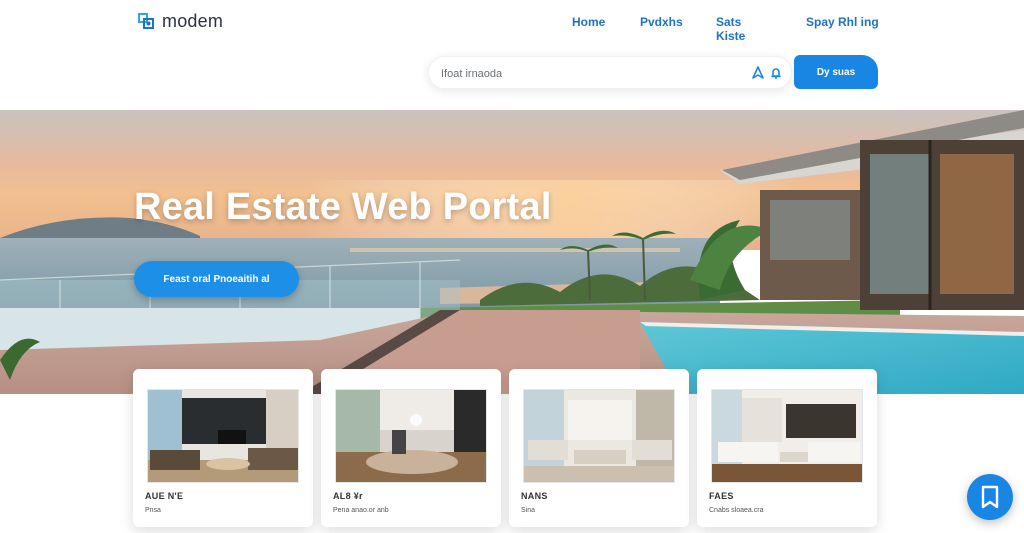 The image size is (1024, 533). What do you see at coordinates (153, 510) in the screenshot?
I see `listing-subtitle: Pnsa` at bounding box center [153, 510].